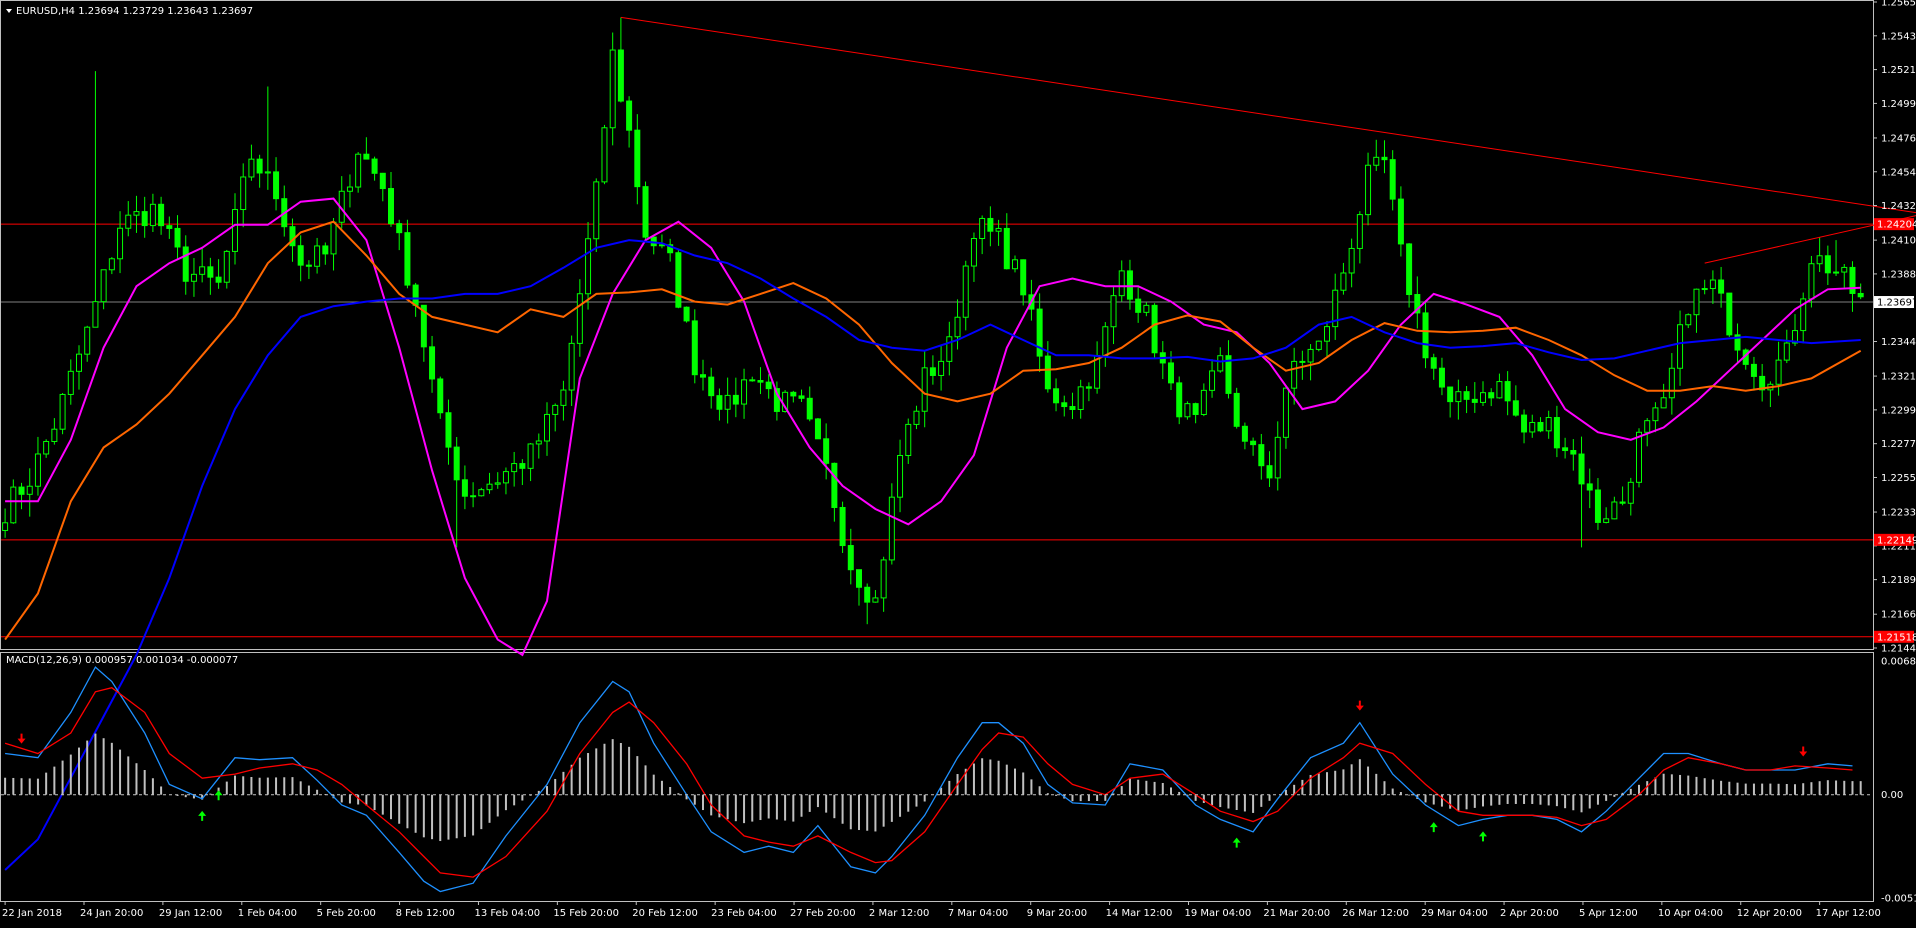  What do you see at coordinates (1896, 637) in the screenshot?
I see `level-price-label: 1.21518` at bounding box center [1896, 637].